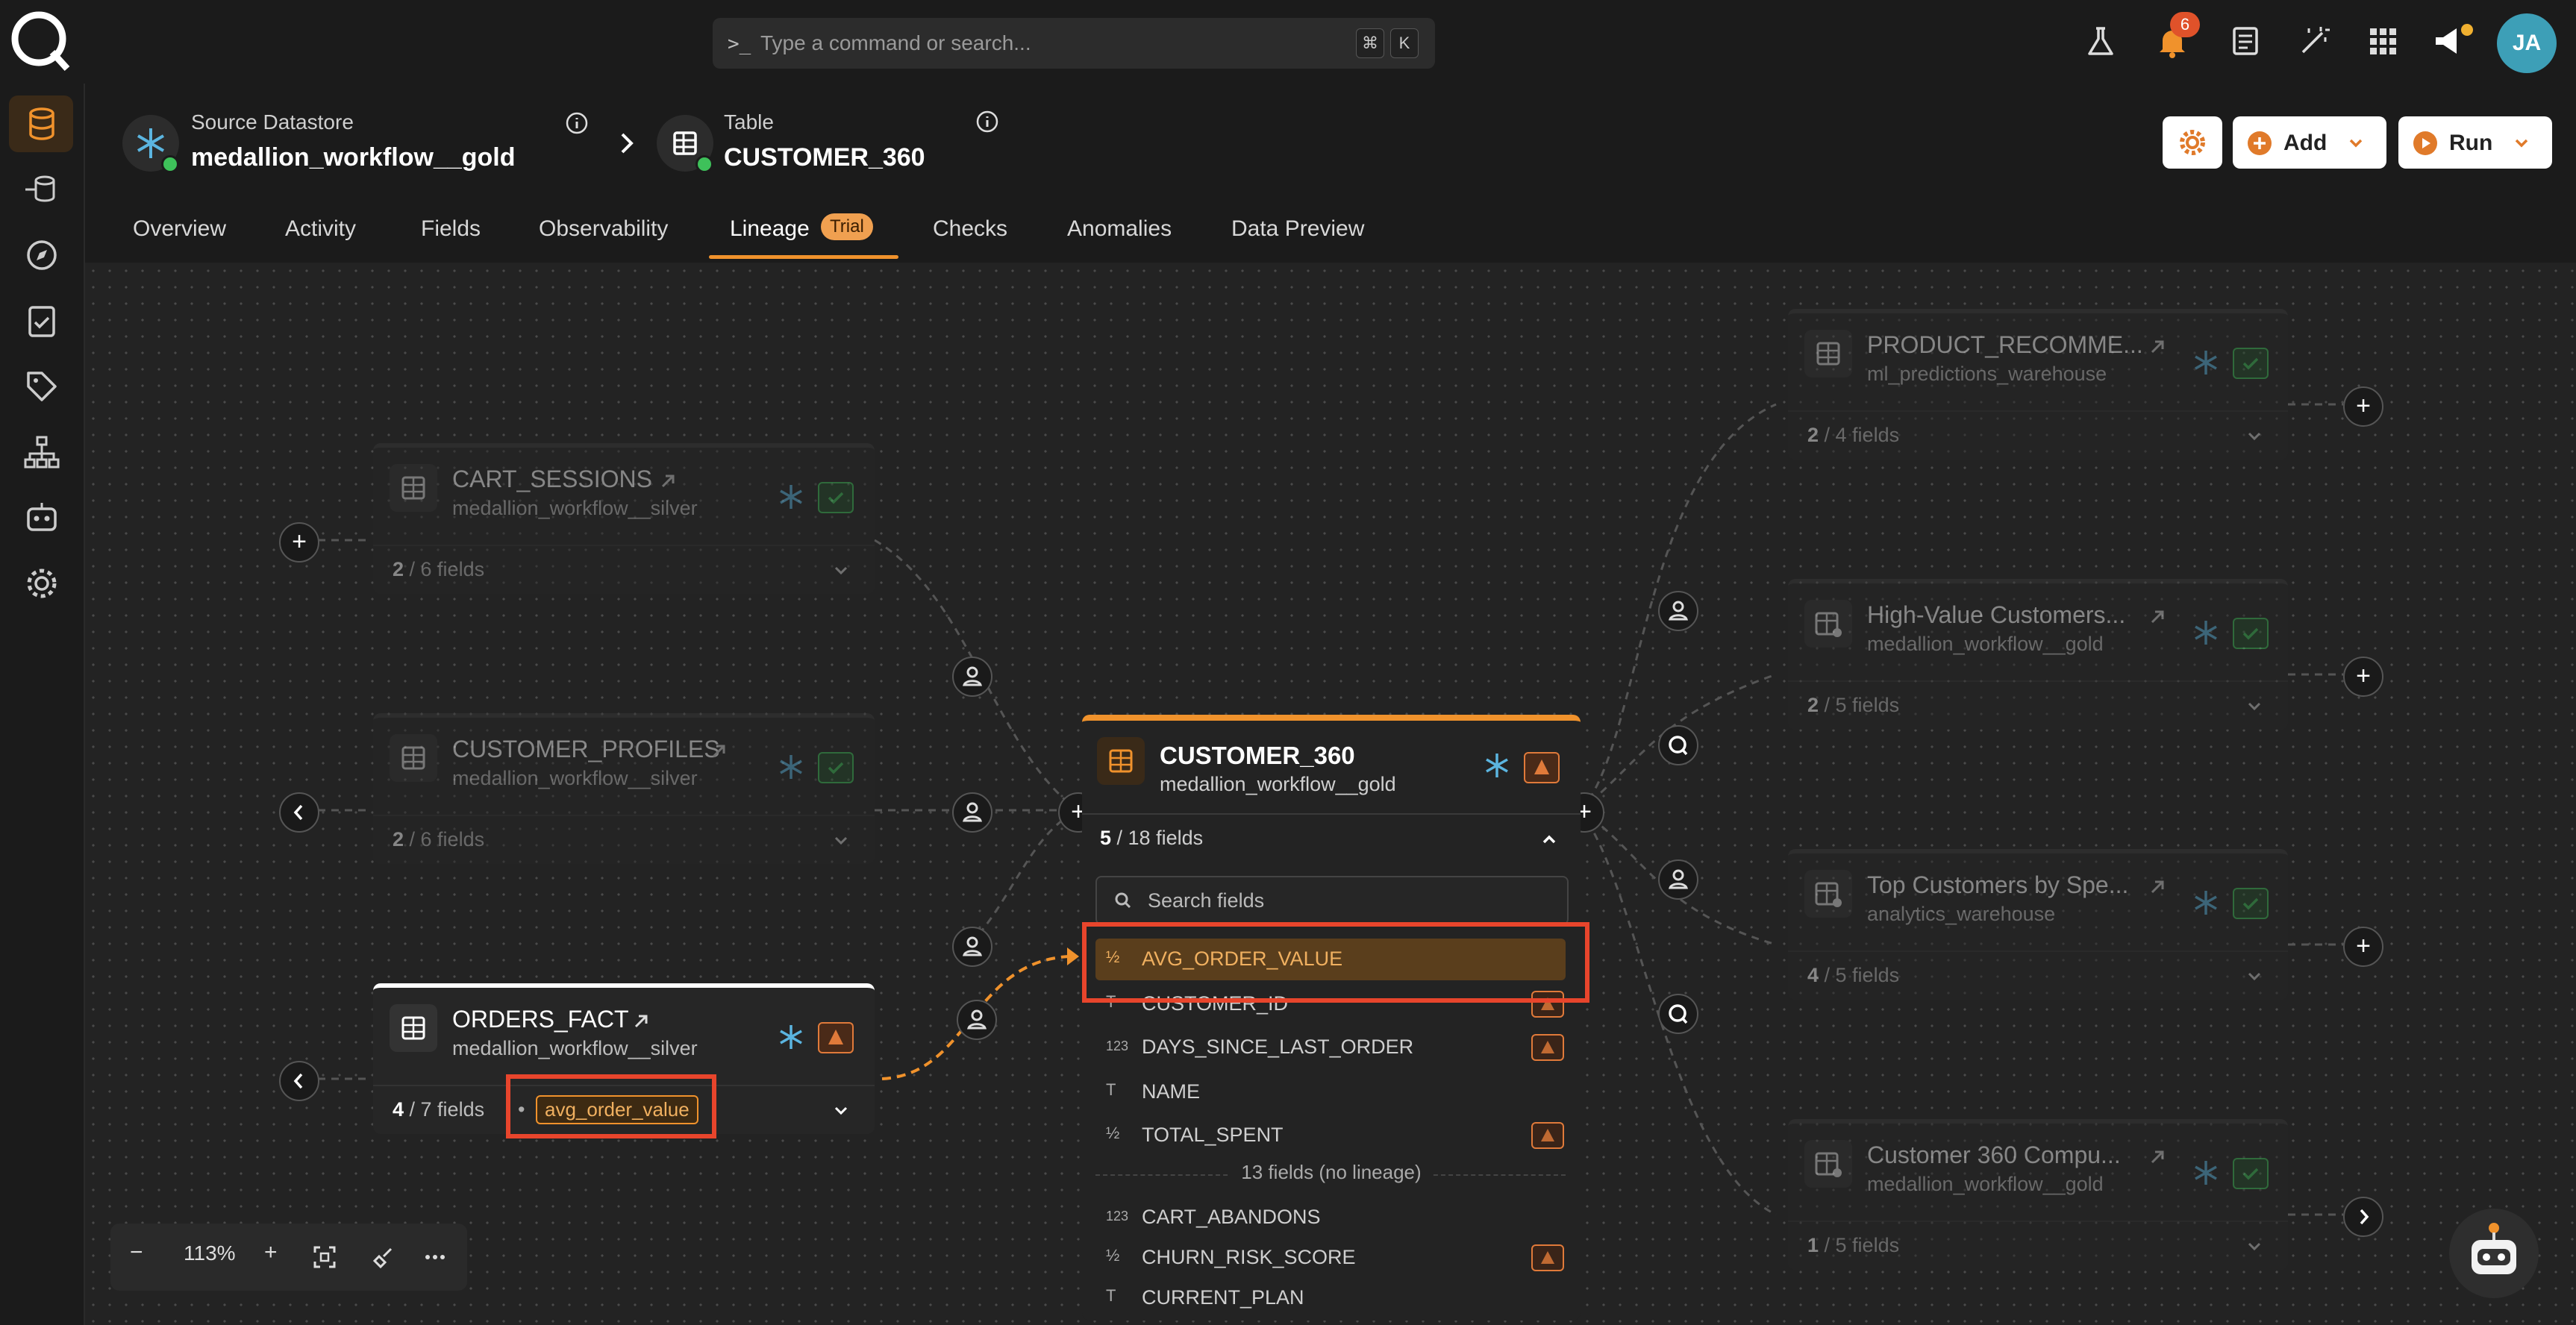 The height and width of the screenshot is (1325, 2576). I want to click on datastore-name: medallion_workflow__gold, so click(353, 157).